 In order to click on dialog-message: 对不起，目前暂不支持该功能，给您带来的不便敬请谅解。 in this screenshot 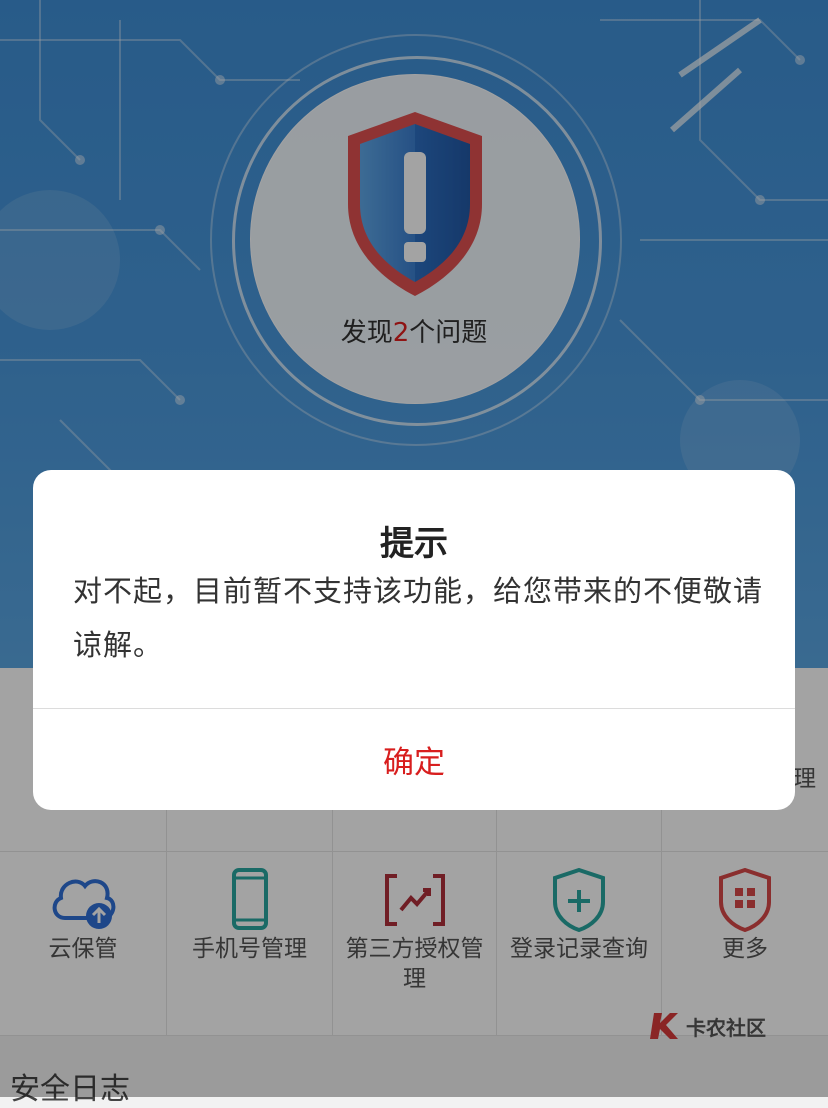, I will do `click(418, 618)`.